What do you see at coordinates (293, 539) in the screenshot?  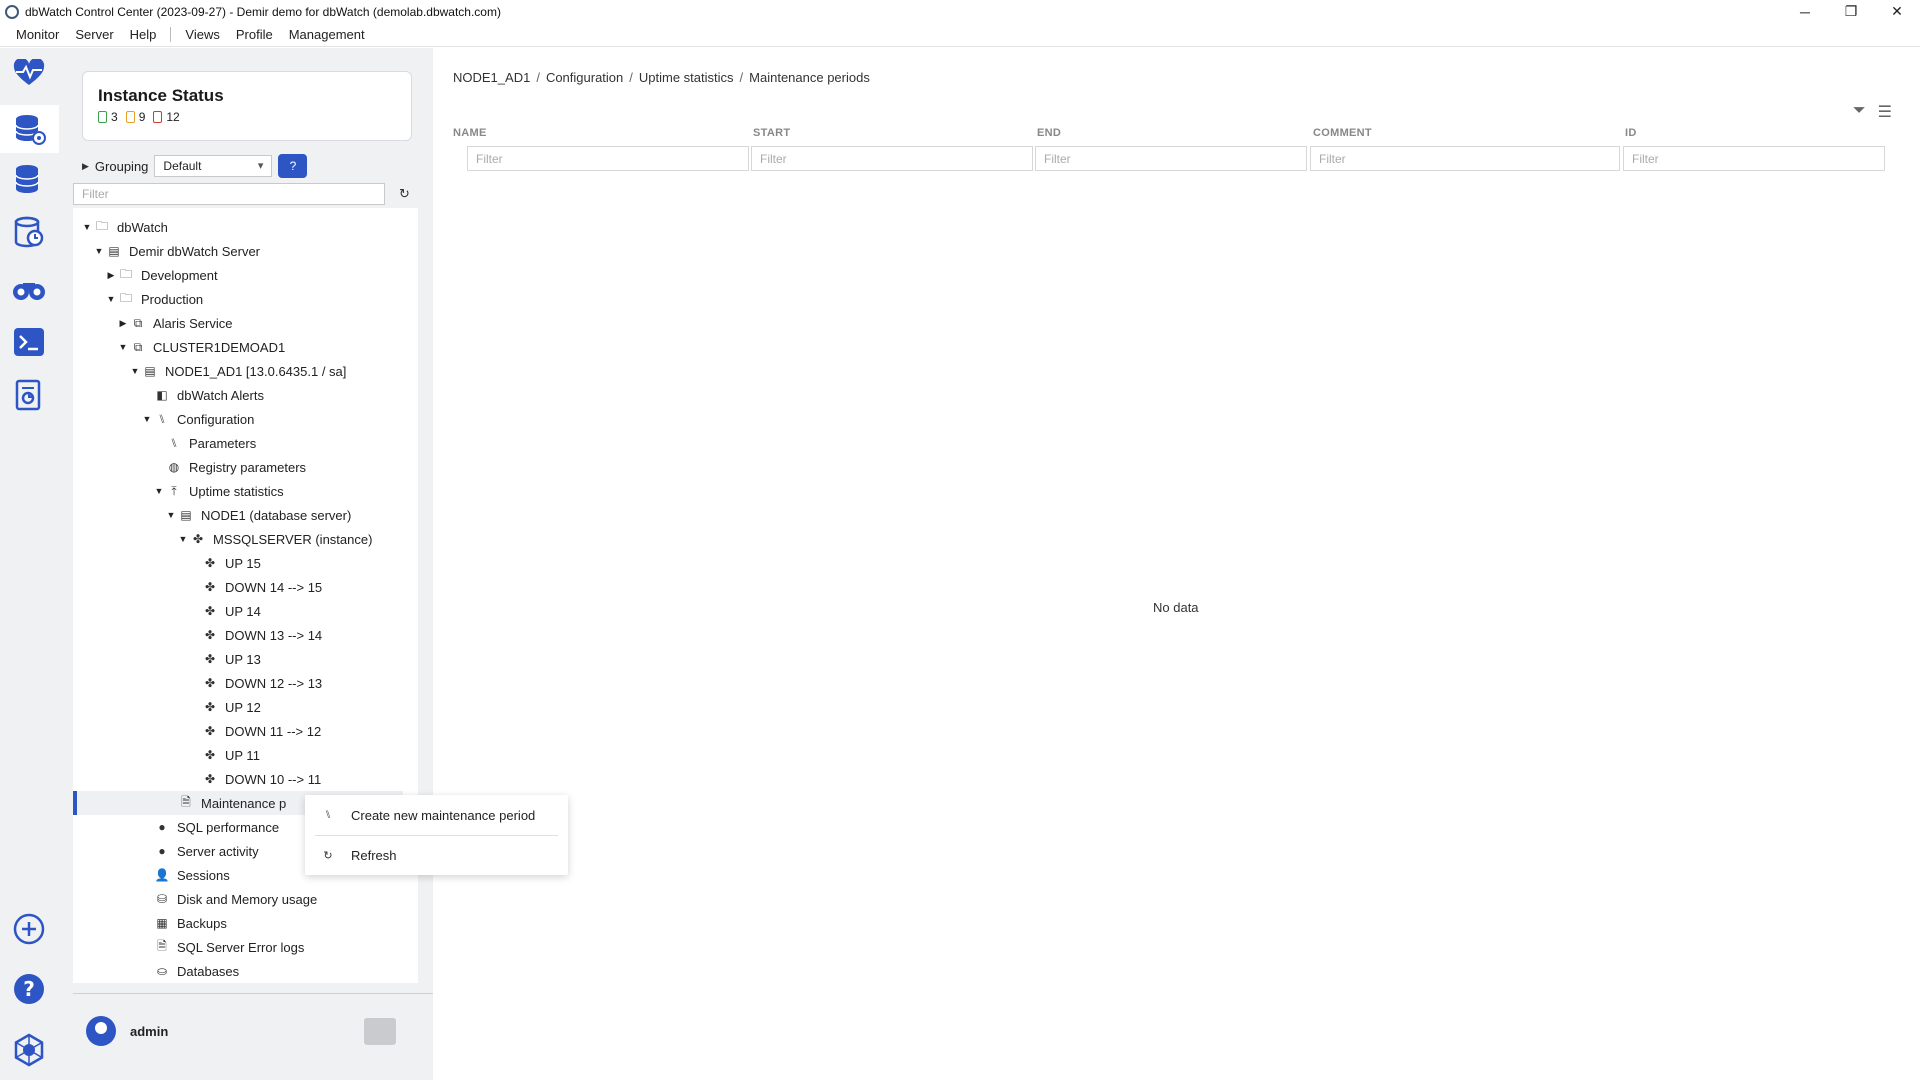 I see `tree-item-label: MSSQLSERVER (instance)` at bounding box center [293, 539].